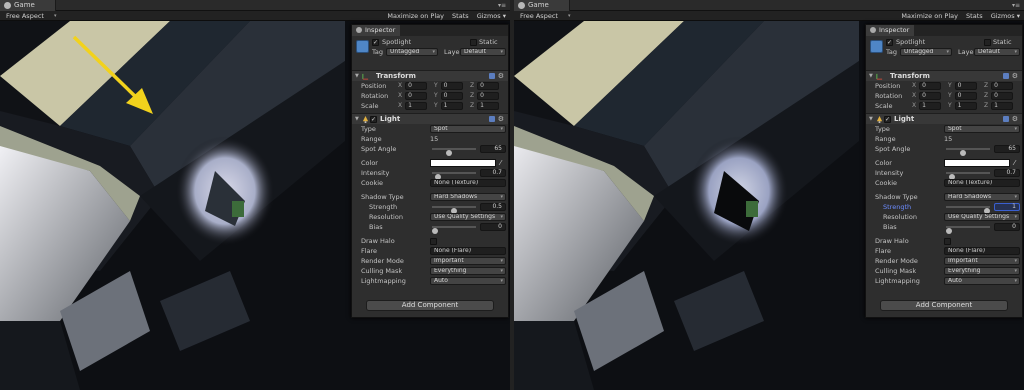 The image size is (1024, 390). I want to click on strength-value: 0.5, so click(493, 207).